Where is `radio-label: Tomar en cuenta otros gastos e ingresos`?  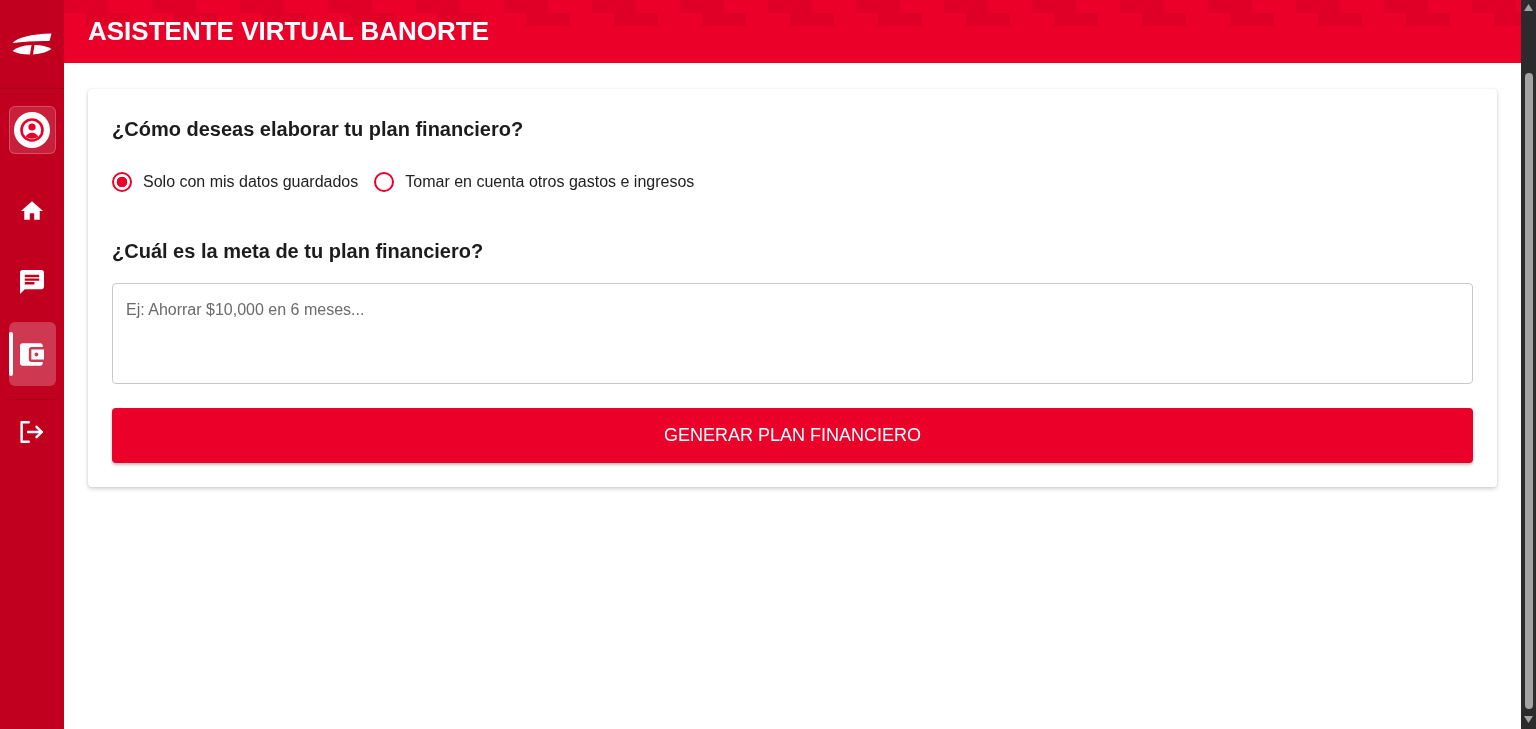
radio-label: Tomar en cuenta otros gastos e ingresos is located at coordinates (550, 182).